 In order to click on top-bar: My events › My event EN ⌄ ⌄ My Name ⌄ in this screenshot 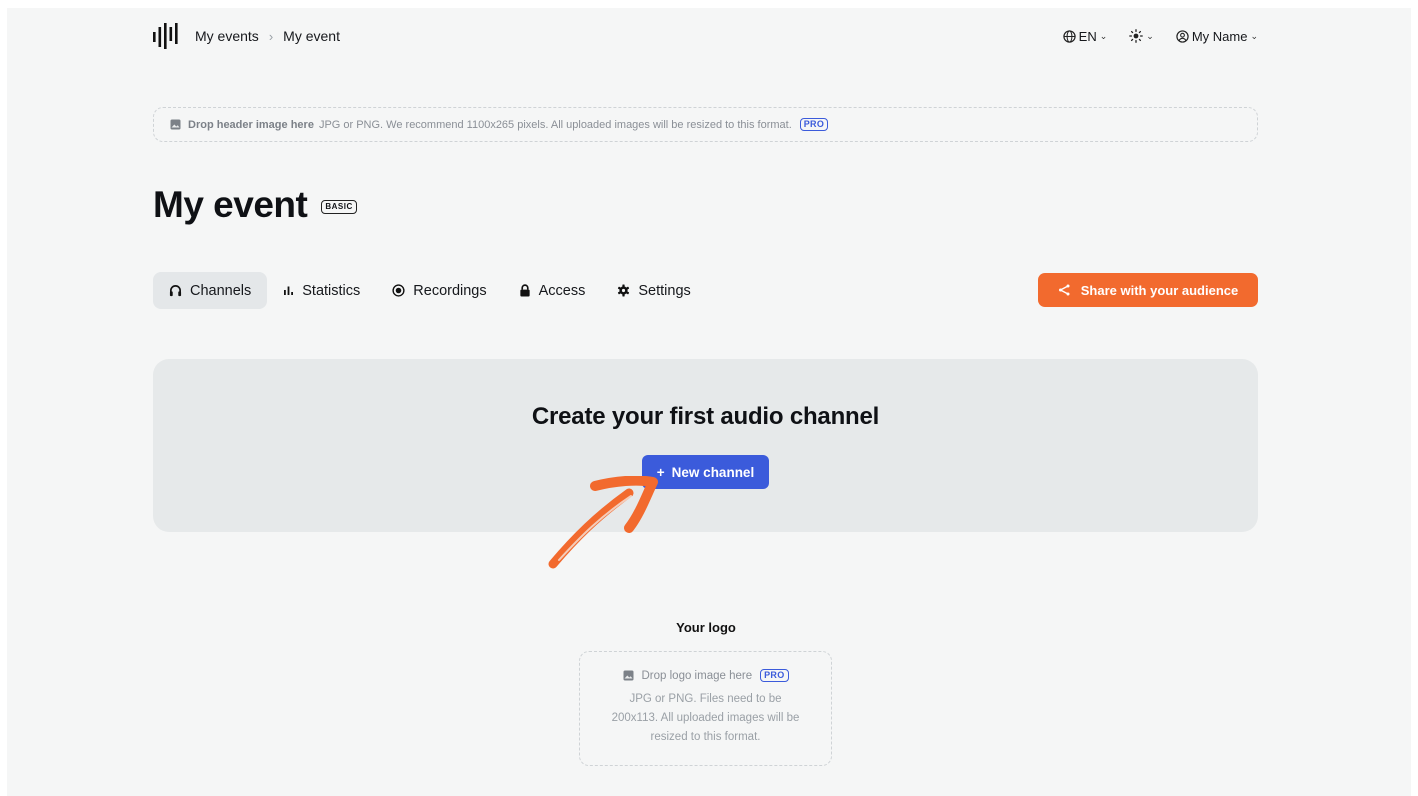, I will do `click(705, 36)`.